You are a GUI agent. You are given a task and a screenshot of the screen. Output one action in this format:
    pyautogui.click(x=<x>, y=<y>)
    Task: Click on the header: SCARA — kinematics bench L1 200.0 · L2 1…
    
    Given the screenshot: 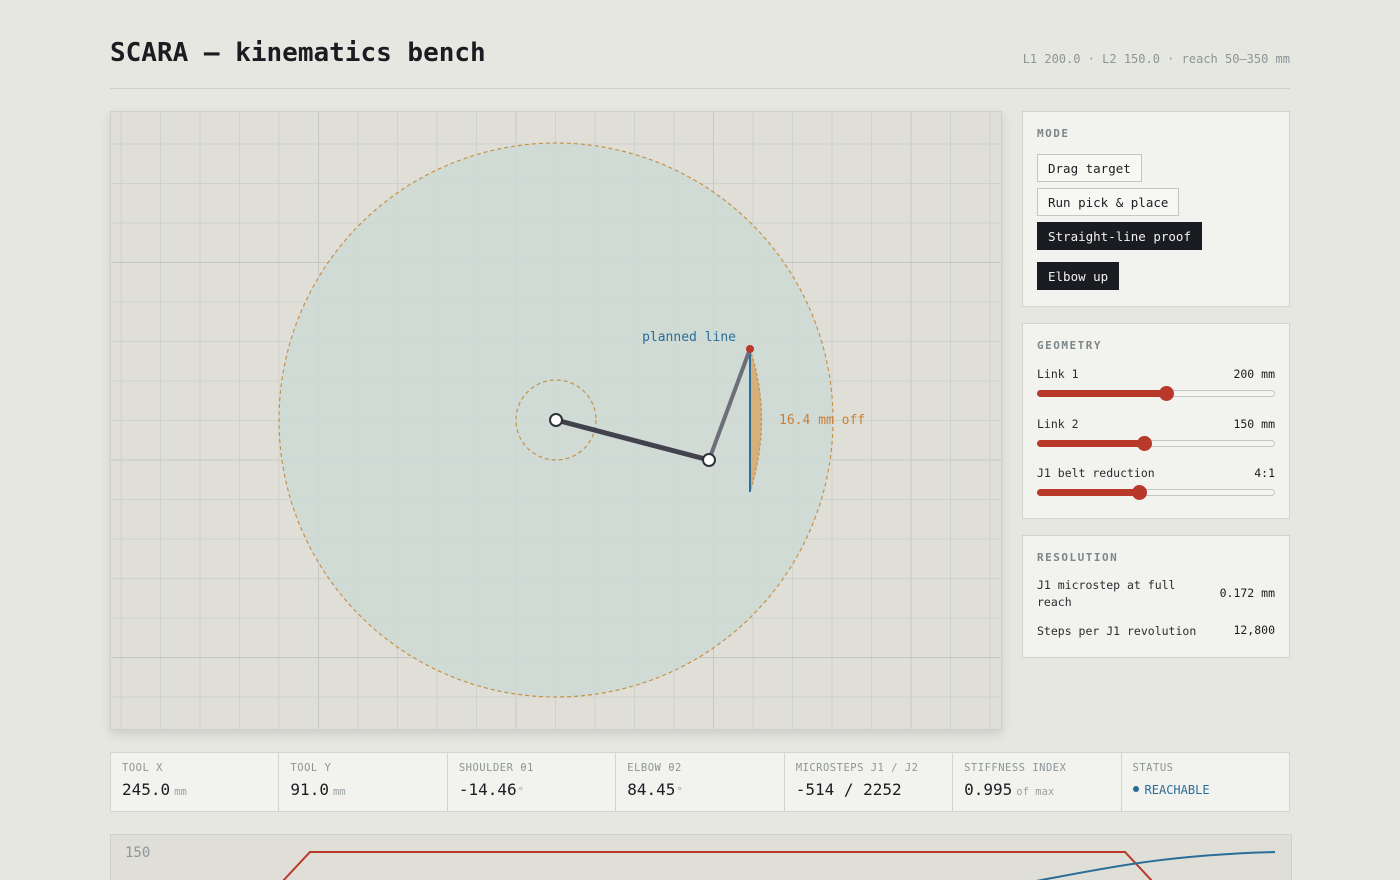 What is the action you would take?
    pyautogui.click(x=700, y=44)
    